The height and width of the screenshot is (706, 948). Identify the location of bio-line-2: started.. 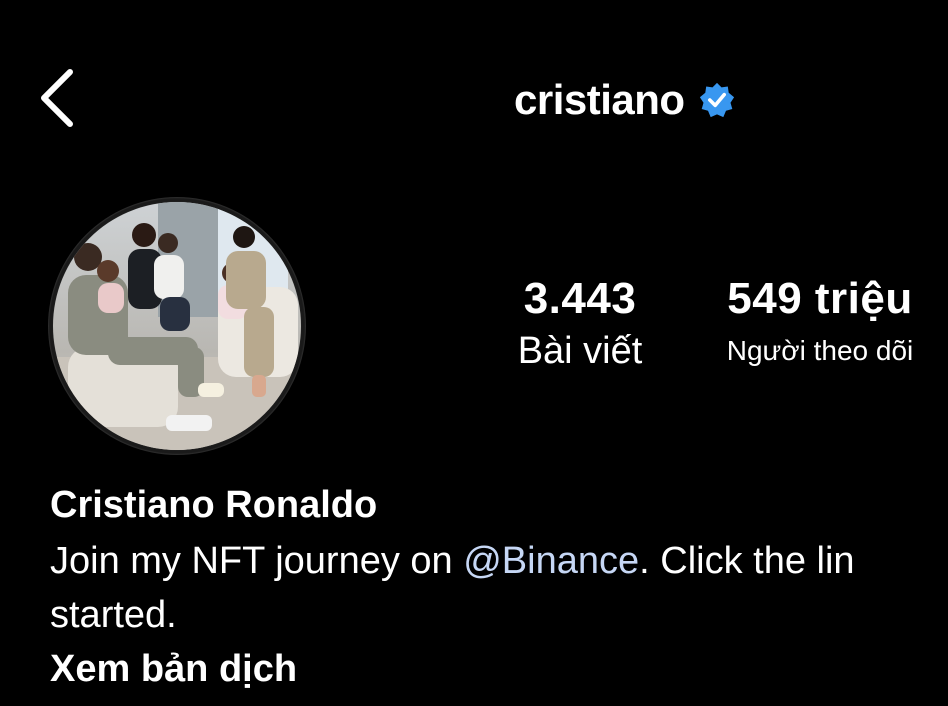
(113, 615).